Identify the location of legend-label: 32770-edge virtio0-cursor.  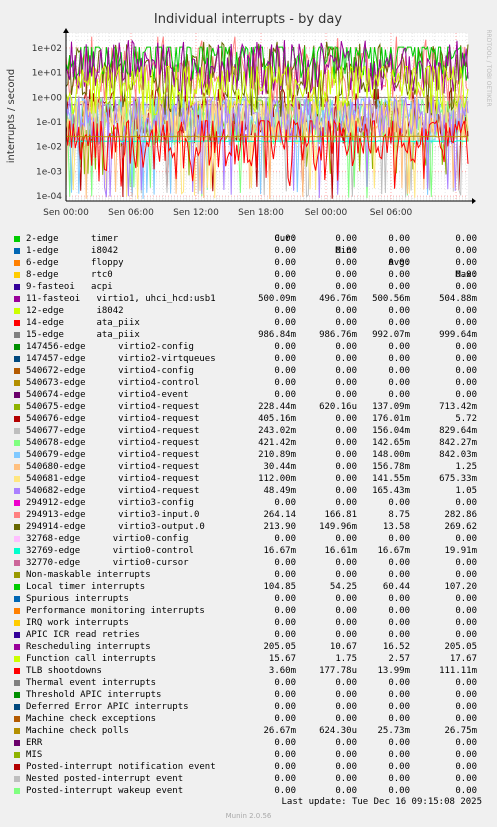
(107, 563).